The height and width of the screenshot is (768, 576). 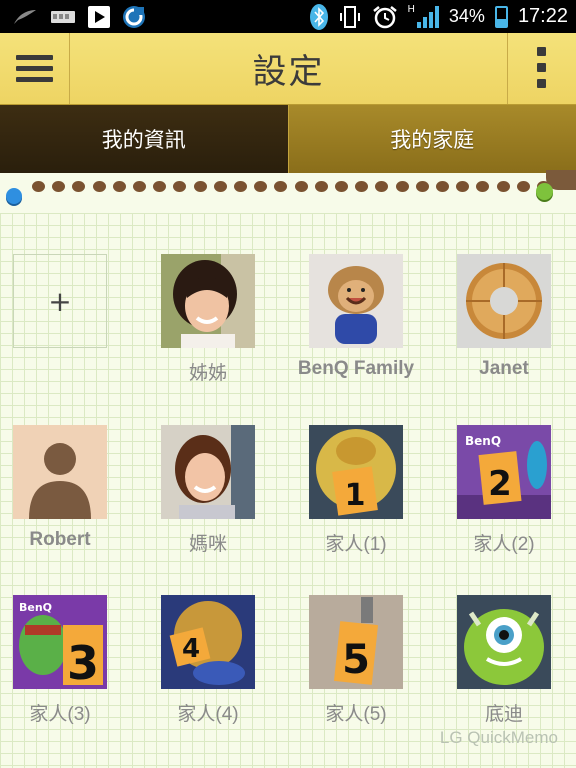 I want to click on feather-icon, so click(x=25, y=16).